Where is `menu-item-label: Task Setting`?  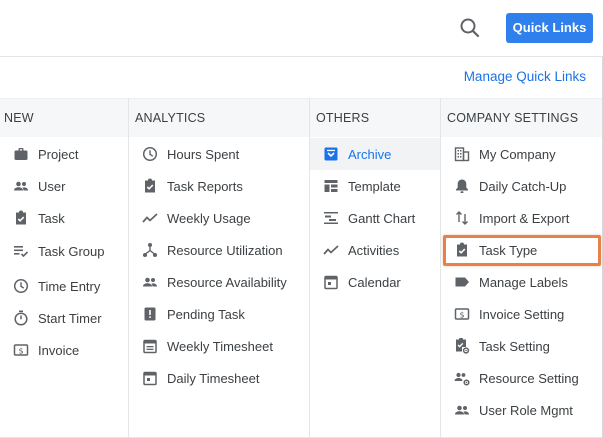
menu-item-label: Task Setting is located at coordinates (514, 346).